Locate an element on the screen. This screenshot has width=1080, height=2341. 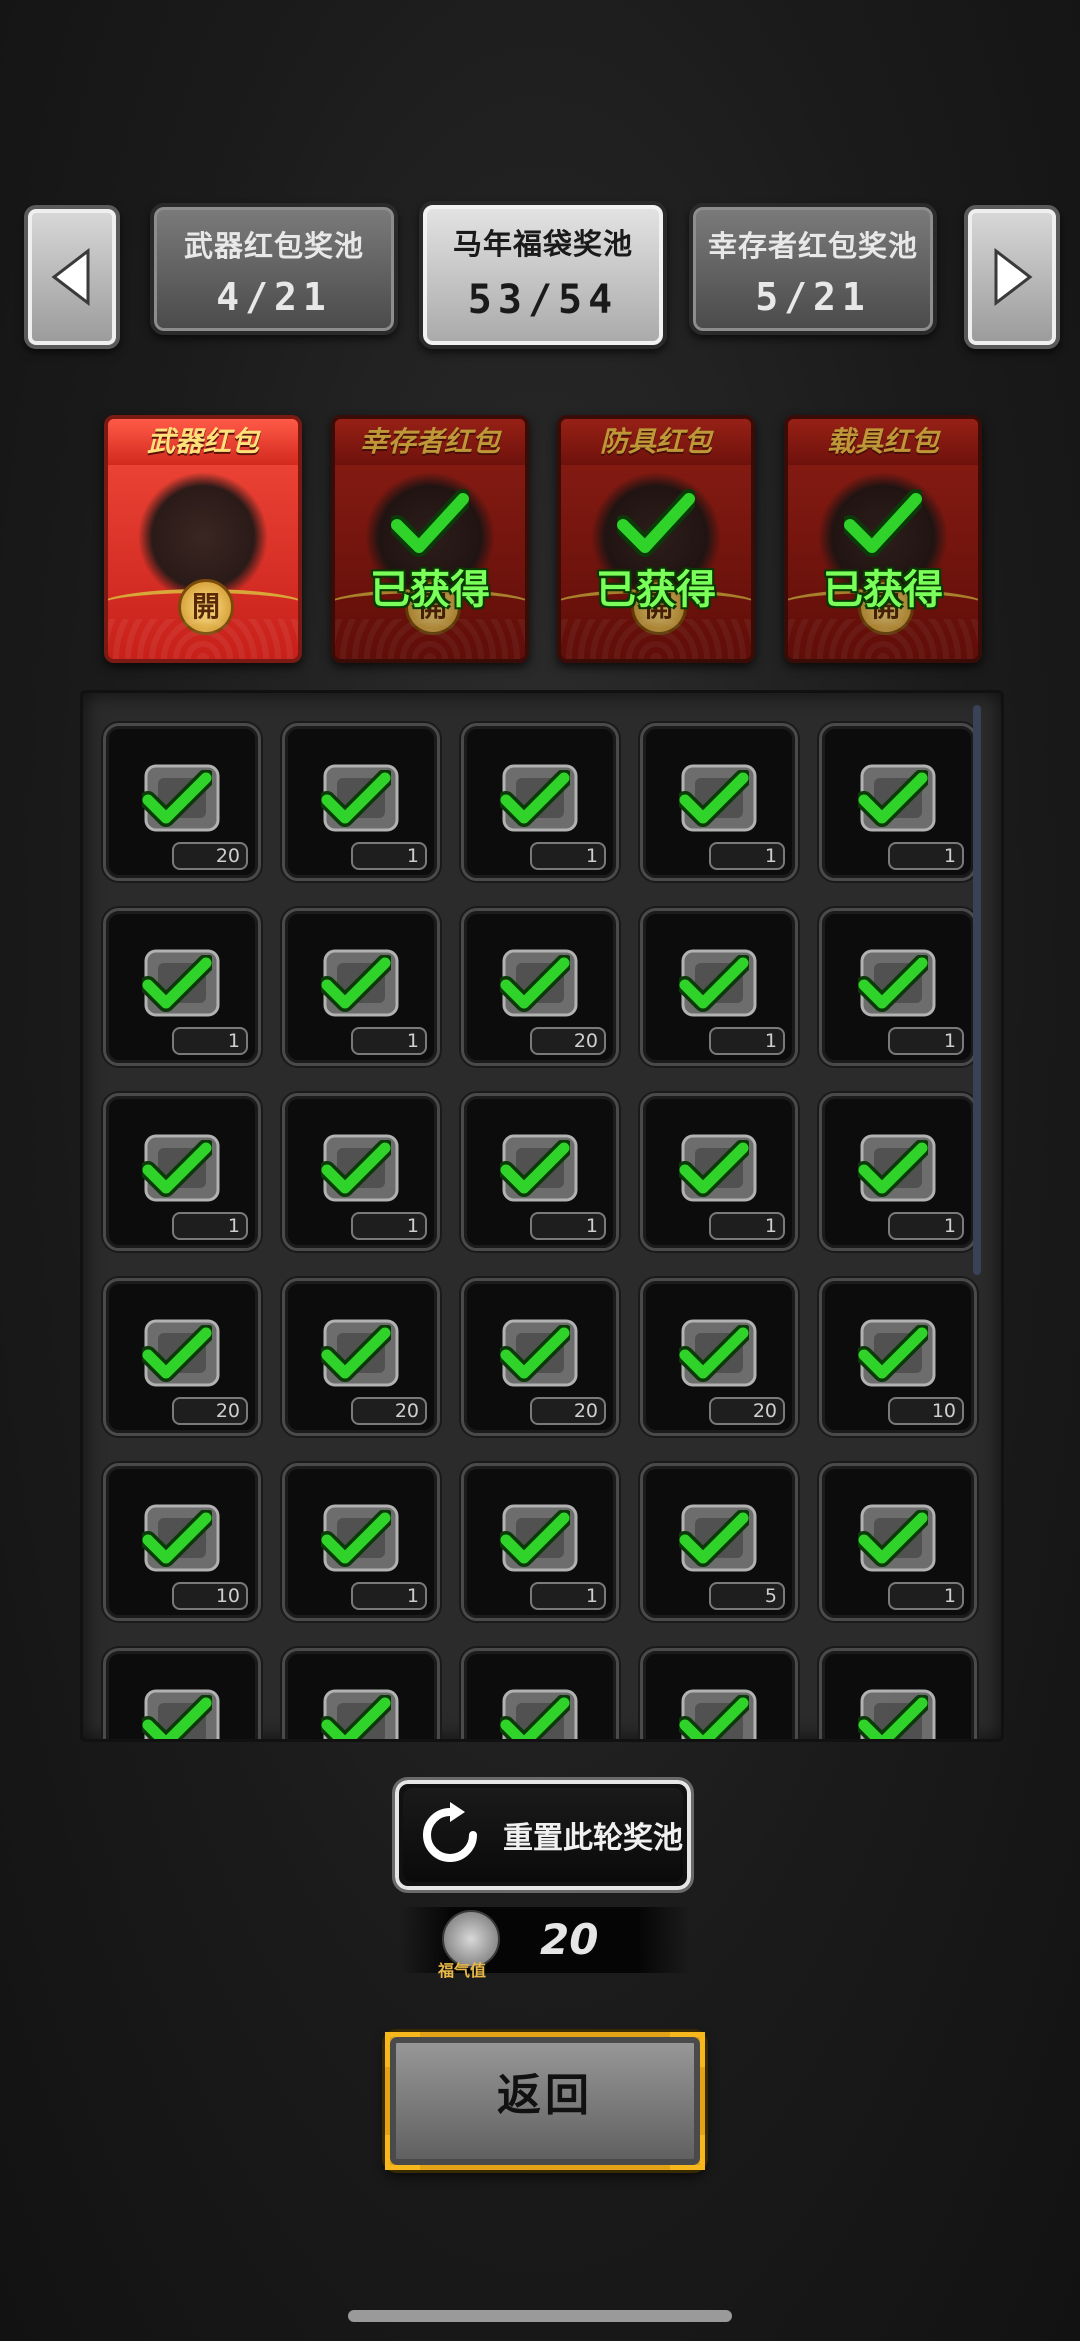
envelope-survivor: 幸存者红包 開 已获得 is located at coordinates (430, 539).